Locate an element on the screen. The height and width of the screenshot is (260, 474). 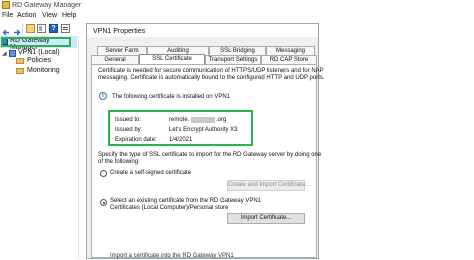
tree-item-policies: Policies is located at coordinates (39, 60).